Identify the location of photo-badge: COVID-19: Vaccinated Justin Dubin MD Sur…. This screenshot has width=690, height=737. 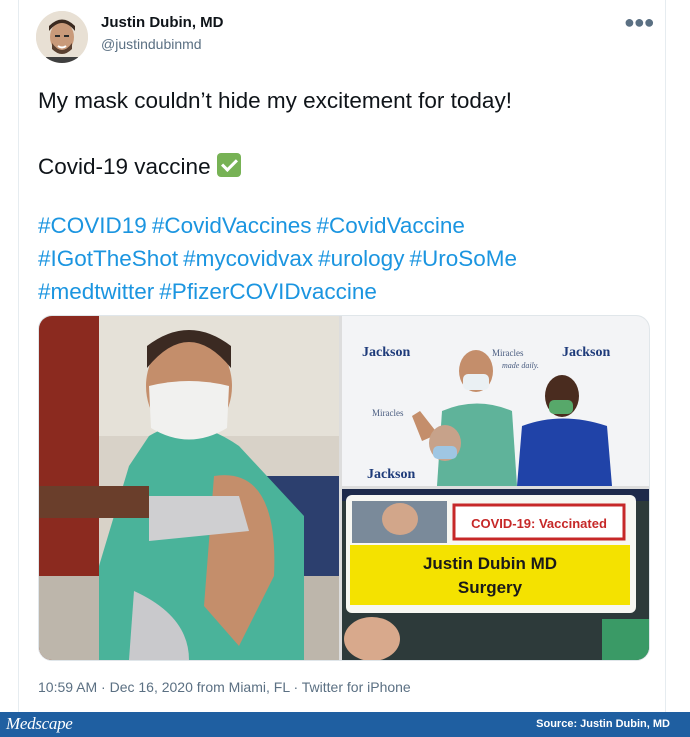
(495, 574).